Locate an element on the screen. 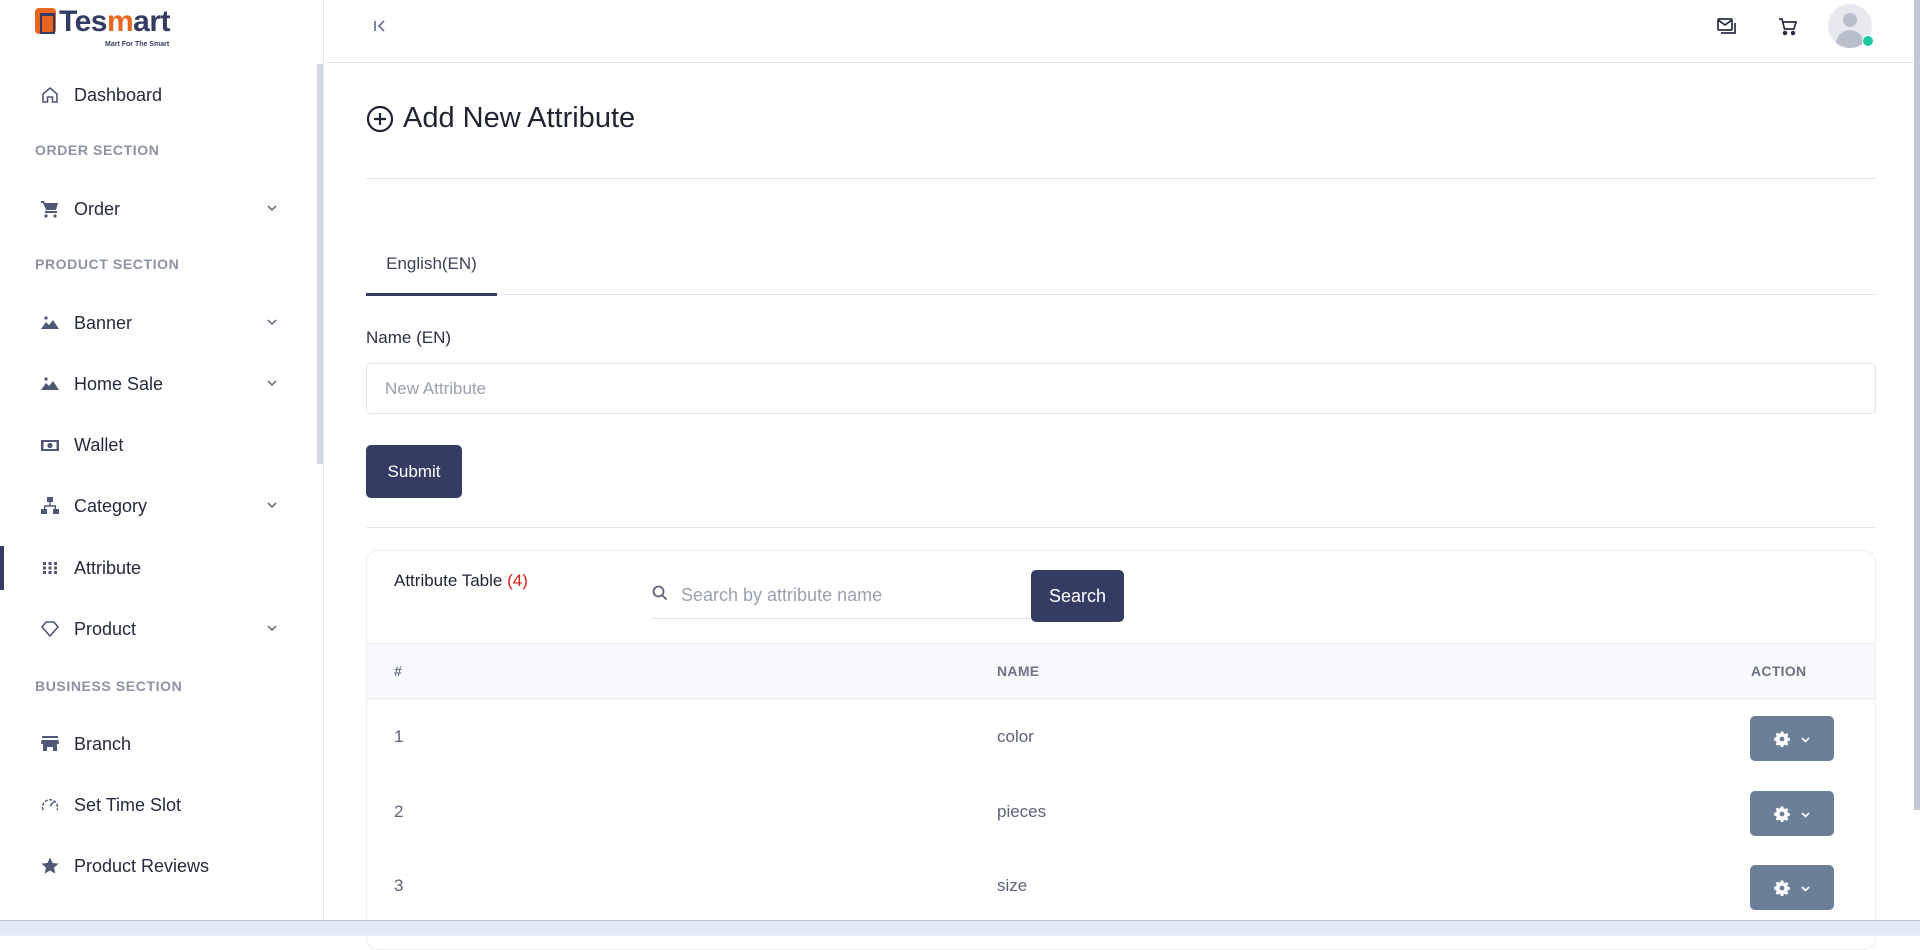 Image resolution: width=1920 pixels, height=950 pixels. name-field-label: Name (EN) is located at coordinates (409, 337).